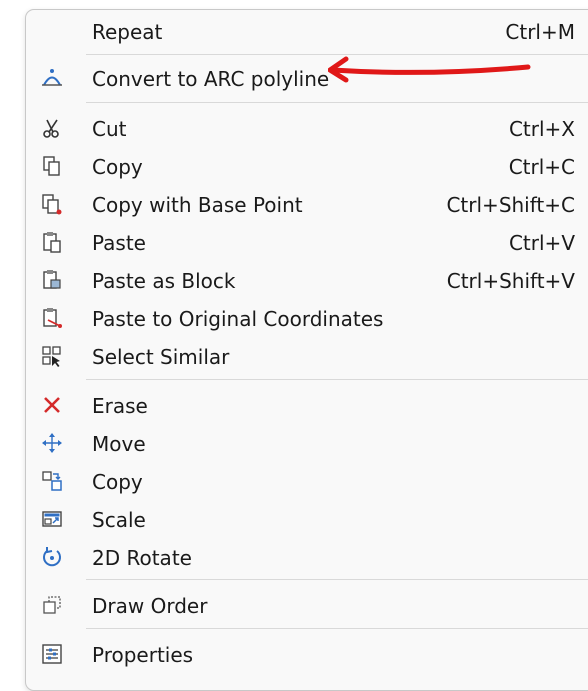 Image resolution: width=588 pixels, height=691 pixels. I want to click on draw-order-icon, so click(52, 605).